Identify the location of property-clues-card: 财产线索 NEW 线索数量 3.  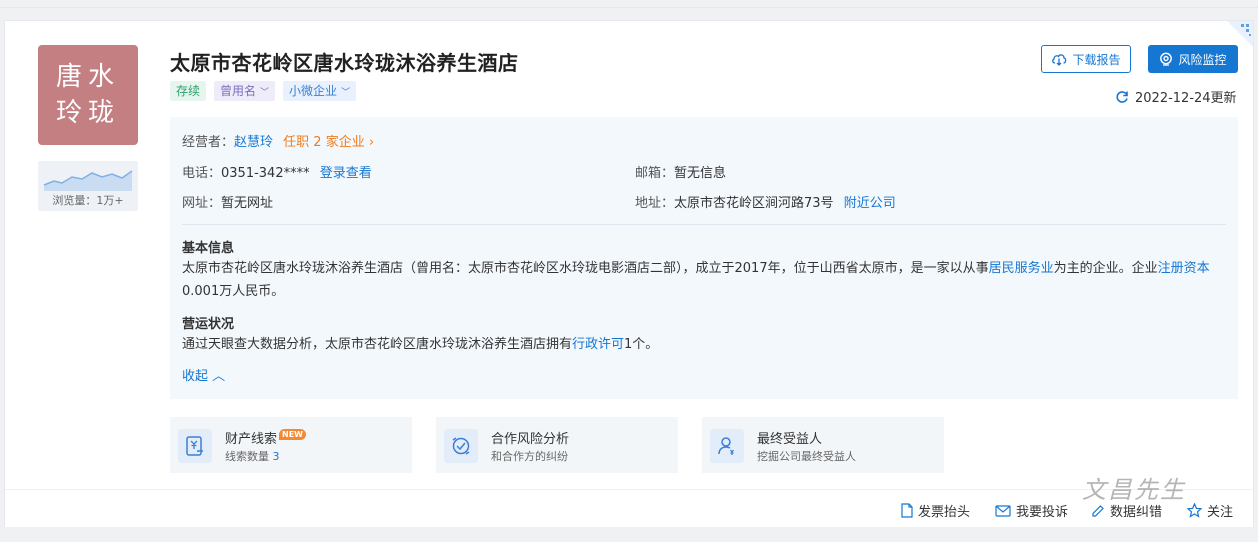
(291, 445).